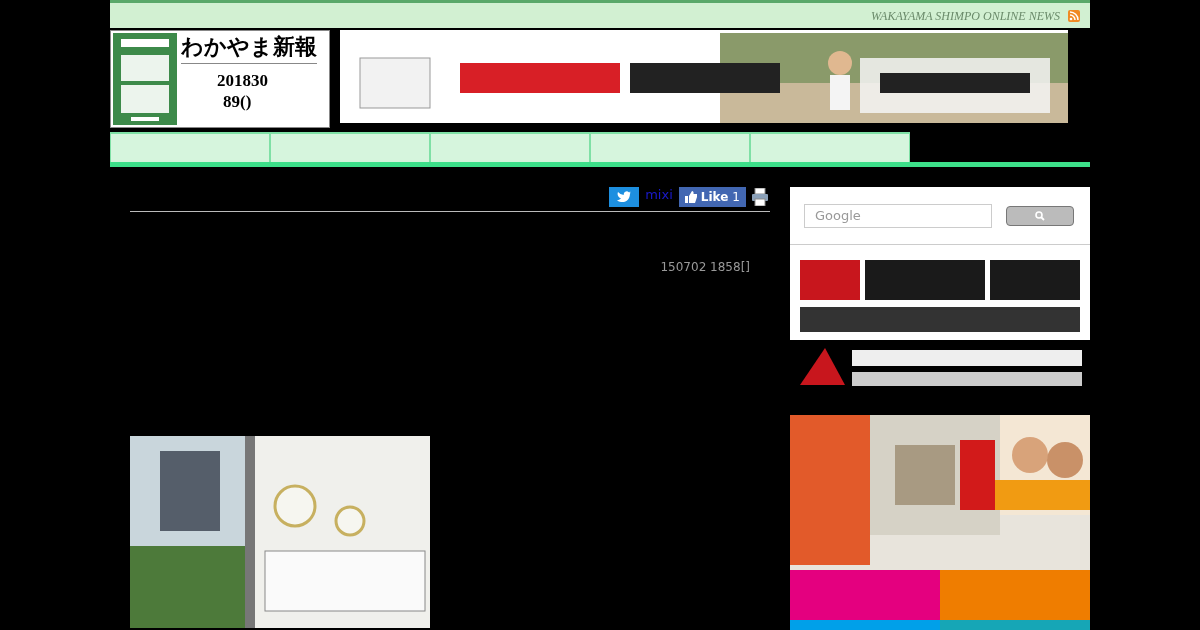 The width and height of the screenshot is (1200, 630). What do you see at coordinates (249, 48) in the screenshot?
I see `site-title: わかやま新報` at bounding box center [249, 48].